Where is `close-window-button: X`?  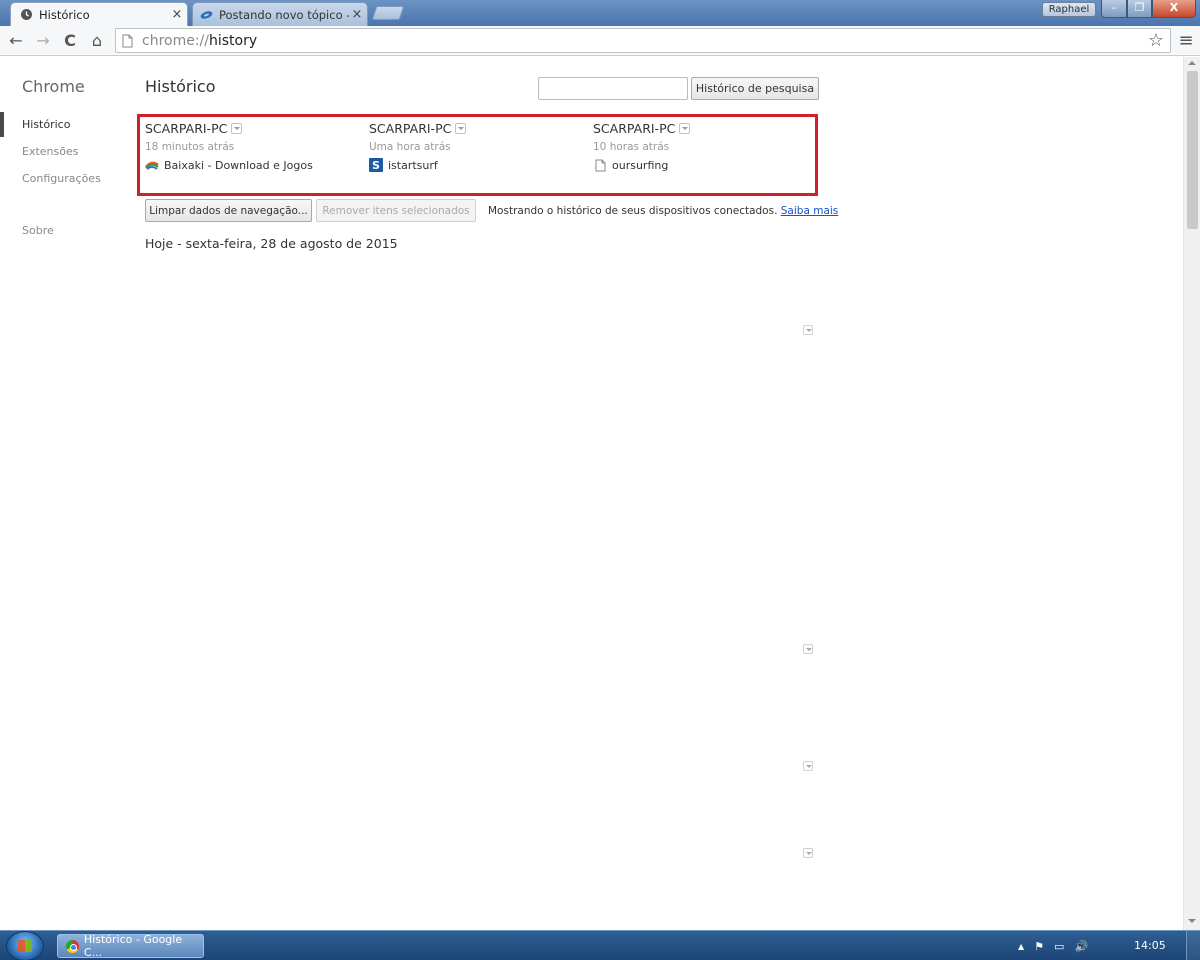
close-window-button: X is located at coordinates (1174, 9).